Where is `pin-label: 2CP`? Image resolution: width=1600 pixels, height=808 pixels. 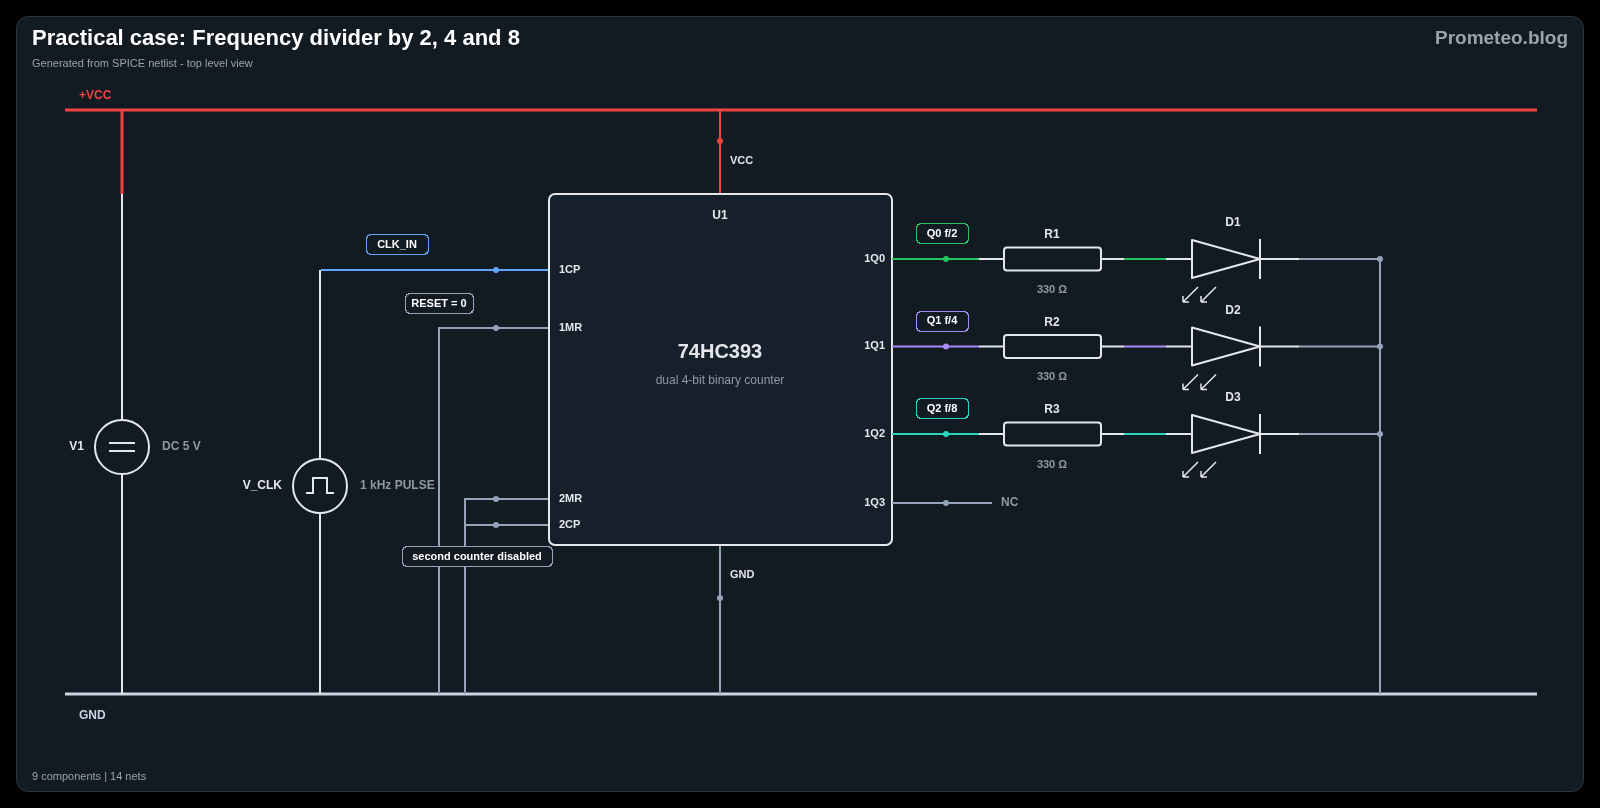 pin-label: 2CP is located at coordinates (570, 523).